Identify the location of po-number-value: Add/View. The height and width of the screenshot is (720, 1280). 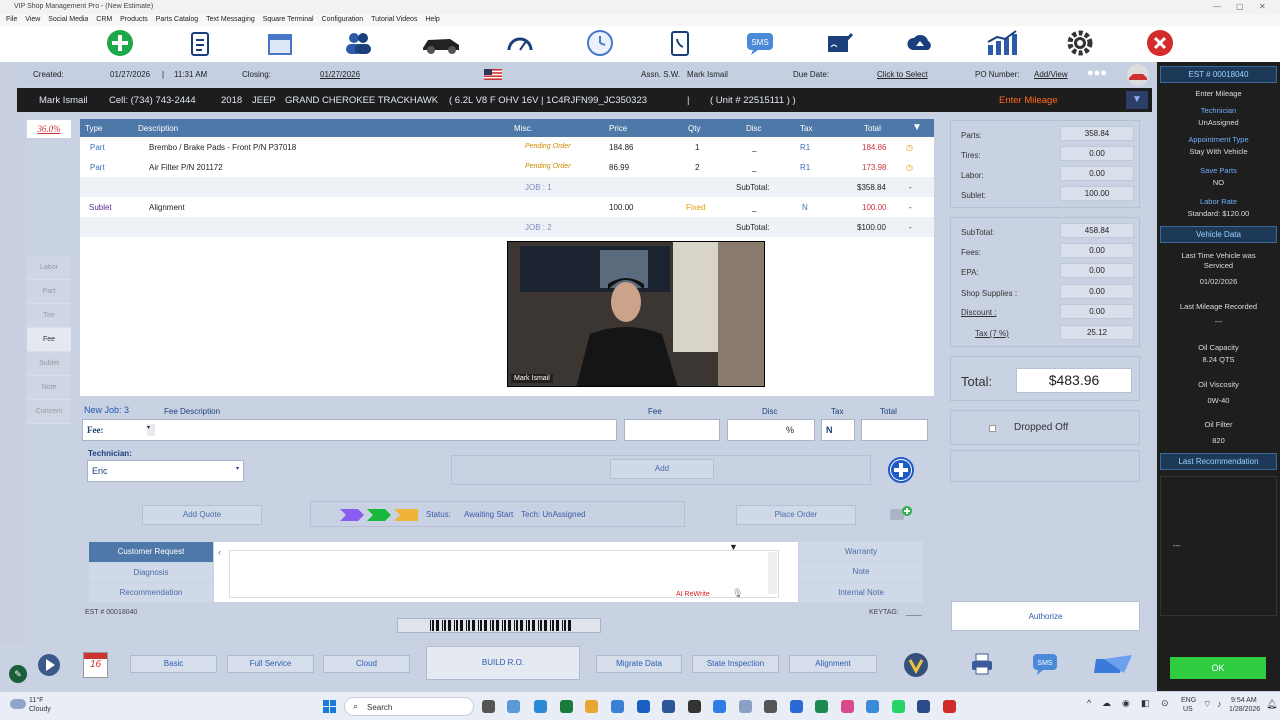
(1051, 74).